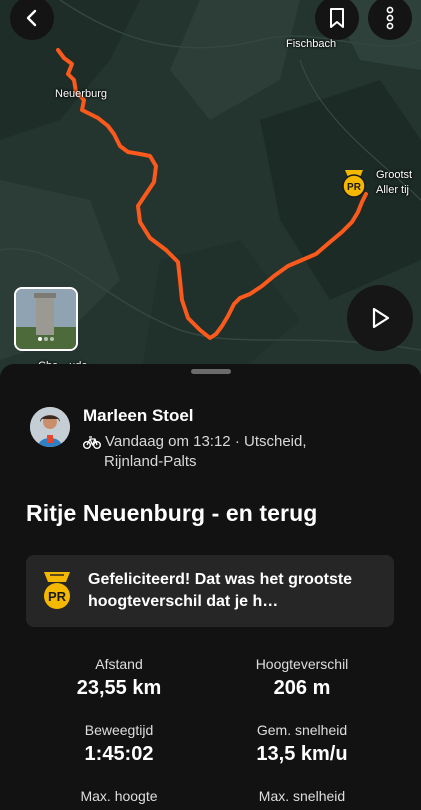  I want to click on athlete-name: Marleen Stoel, so click(138, 416).